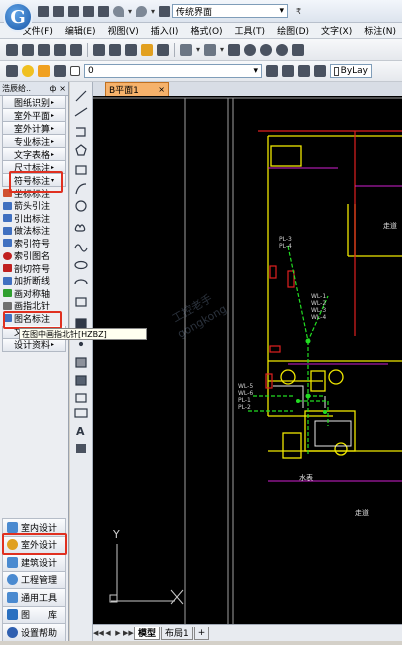 This screenshot has height=645, width=402. I want to click on cat-professional-annotation: 专业标注 ▸, so click(34, 141).